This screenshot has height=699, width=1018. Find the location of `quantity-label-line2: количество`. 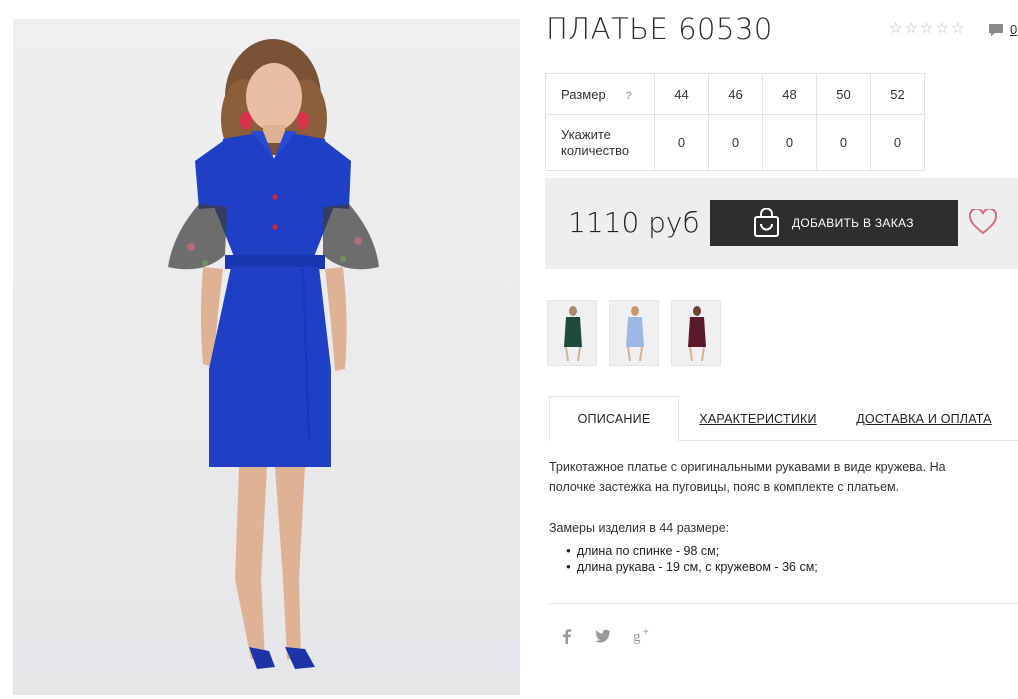

quantity-label-line2: количество is located at coordinates (595, 150).